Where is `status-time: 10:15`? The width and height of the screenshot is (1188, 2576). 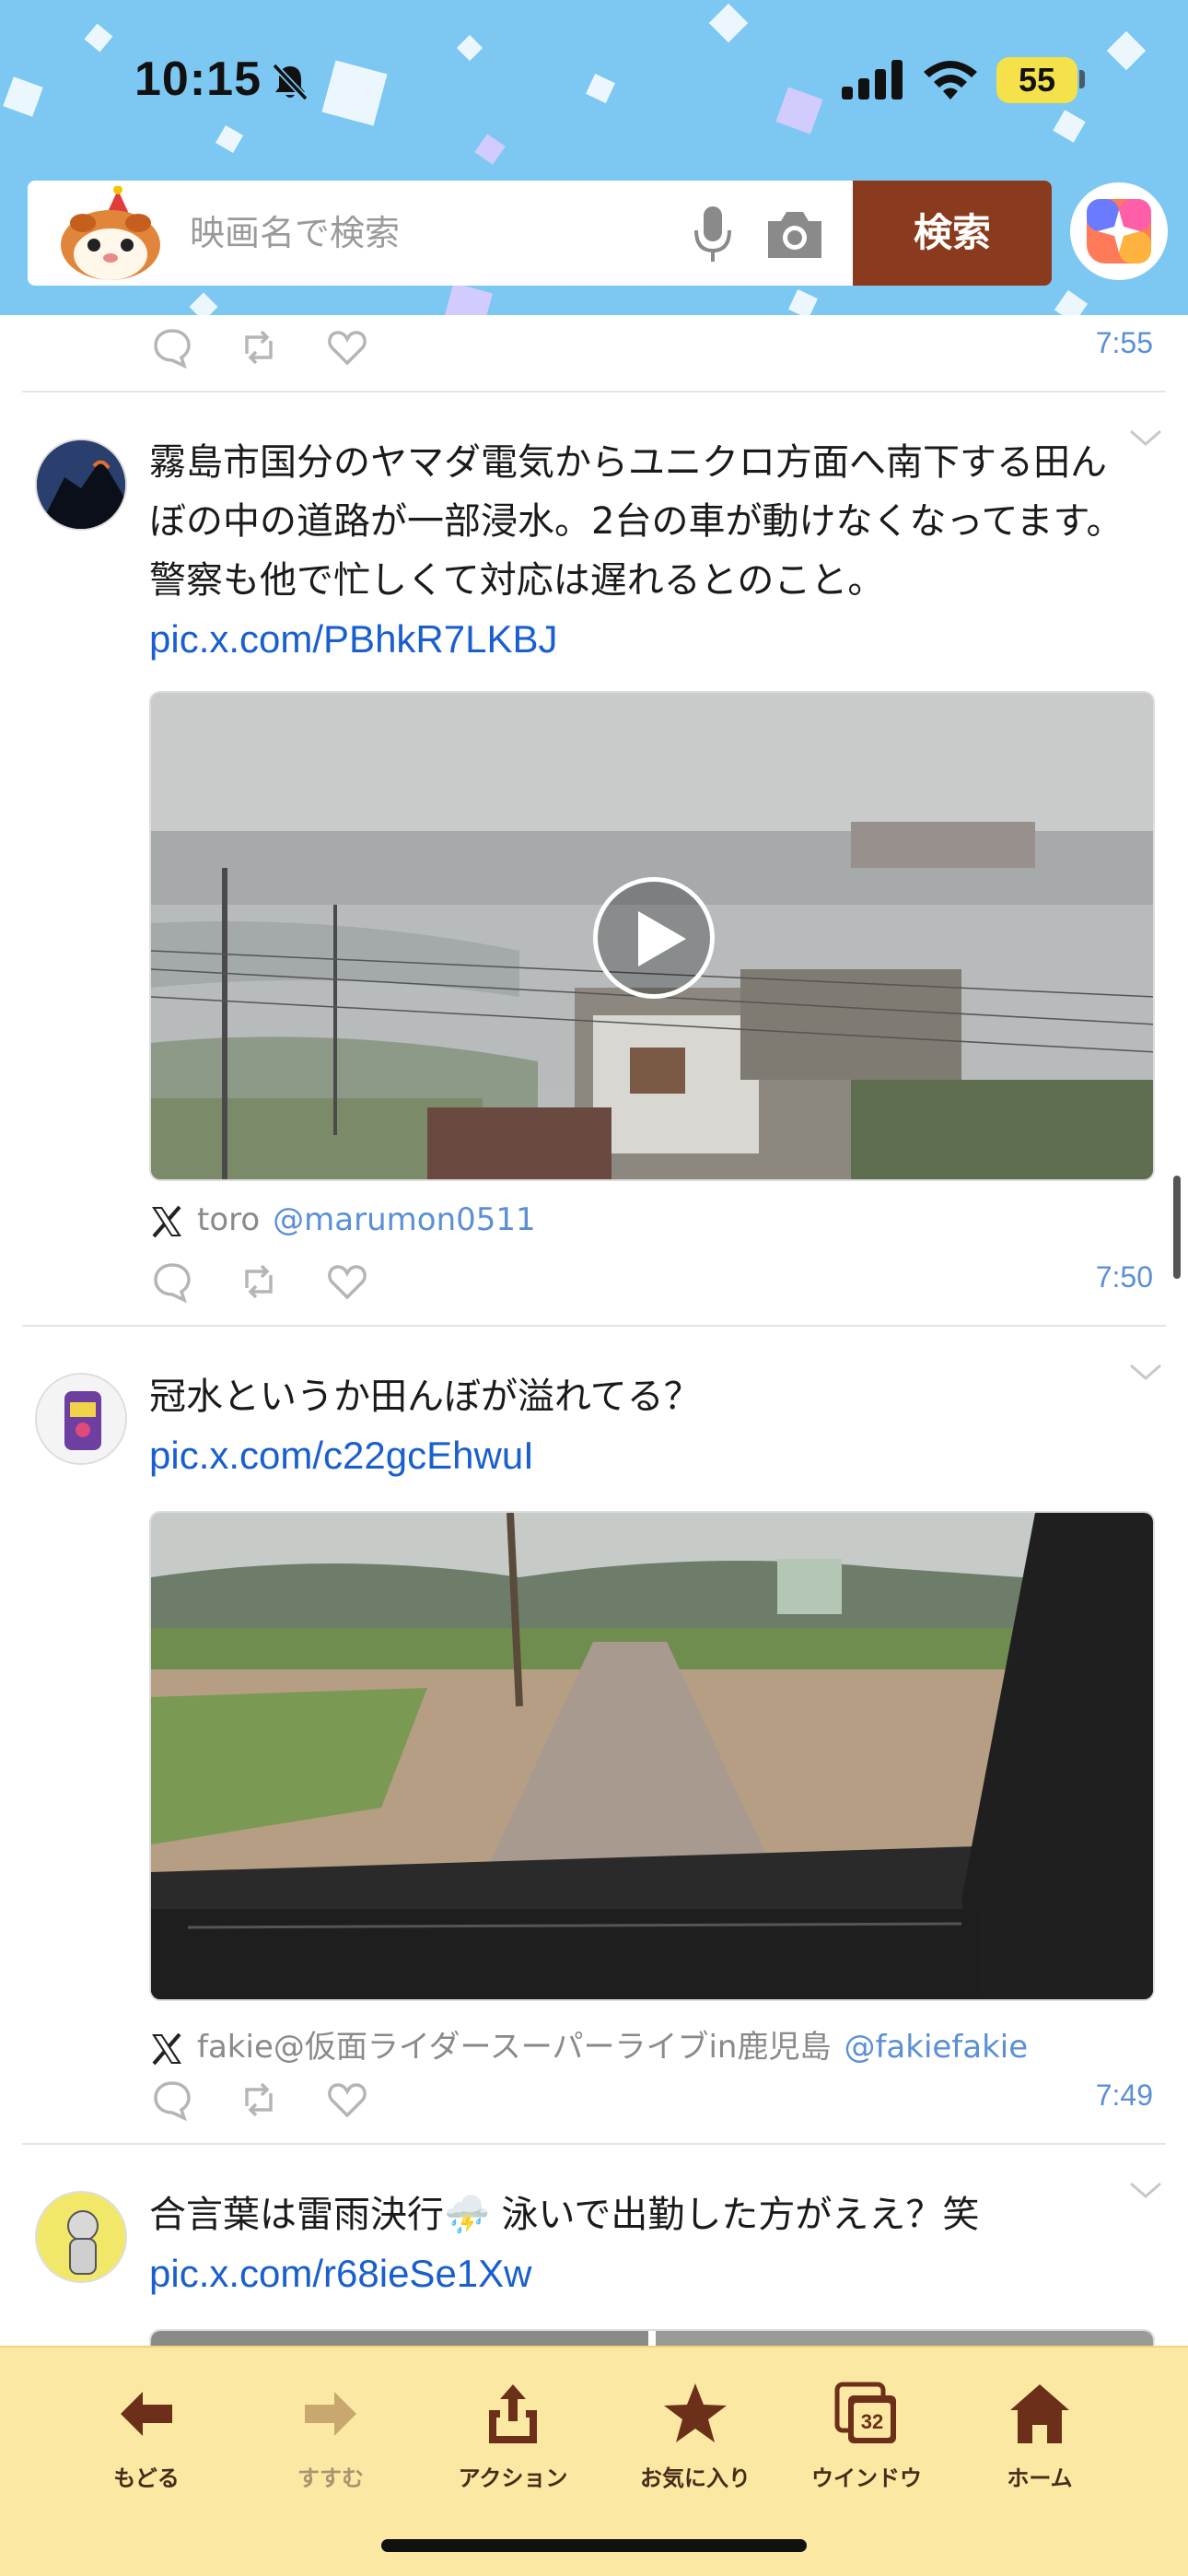 status-time: 10:15 is located at coordinates (198, 79).